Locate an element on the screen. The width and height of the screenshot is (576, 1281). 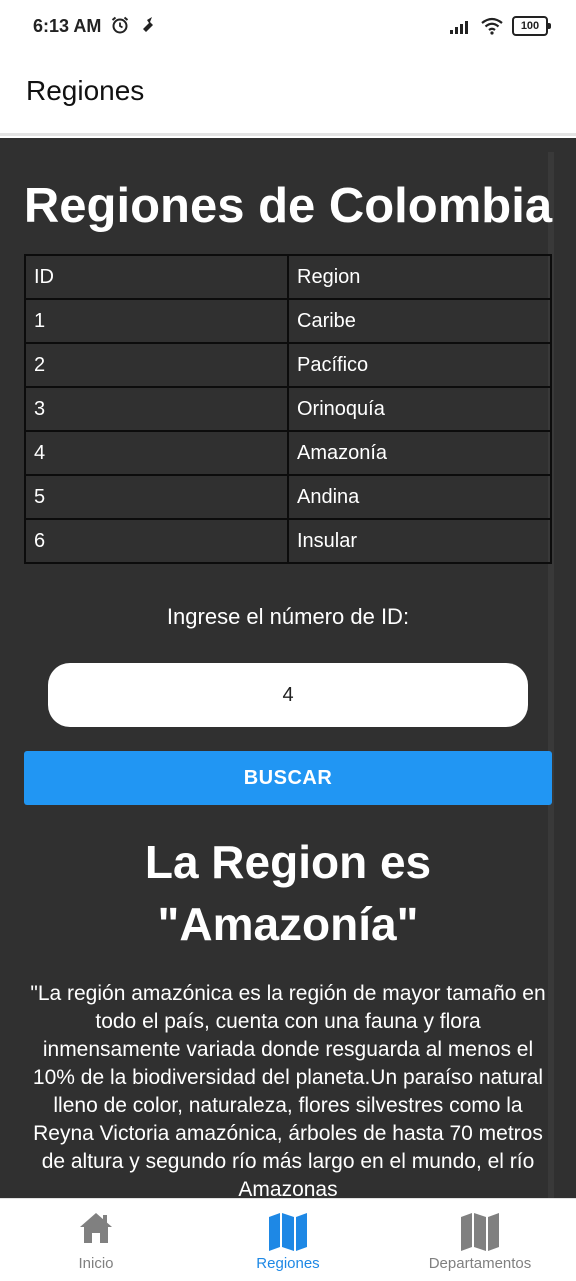
nav-label: Regiones is located at coordinates (288, 1263).